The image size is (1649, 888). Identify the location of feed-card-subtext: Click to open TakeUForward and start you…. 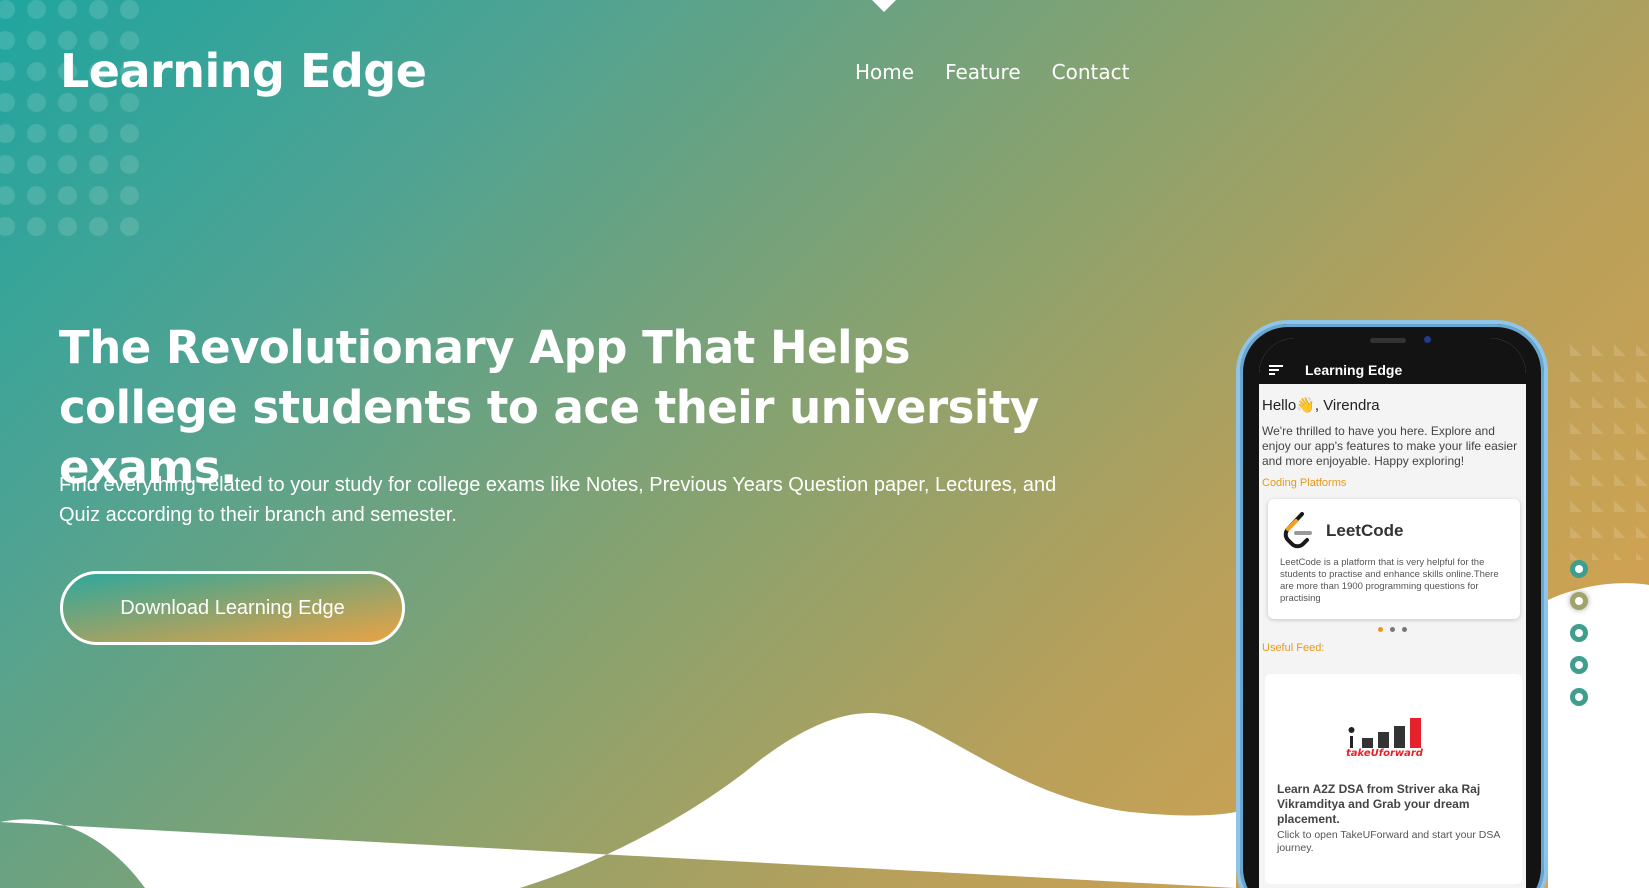
(1388, 841).